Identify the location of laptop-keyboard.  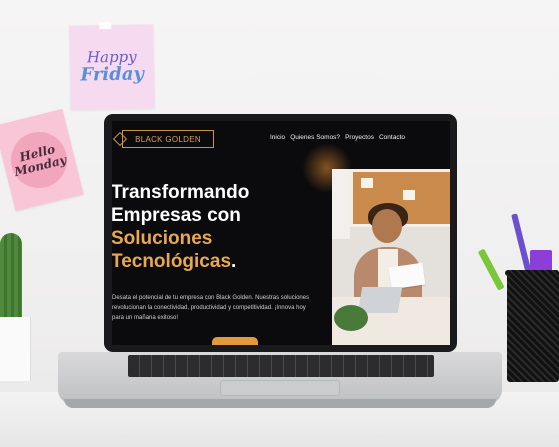
(281, 366).